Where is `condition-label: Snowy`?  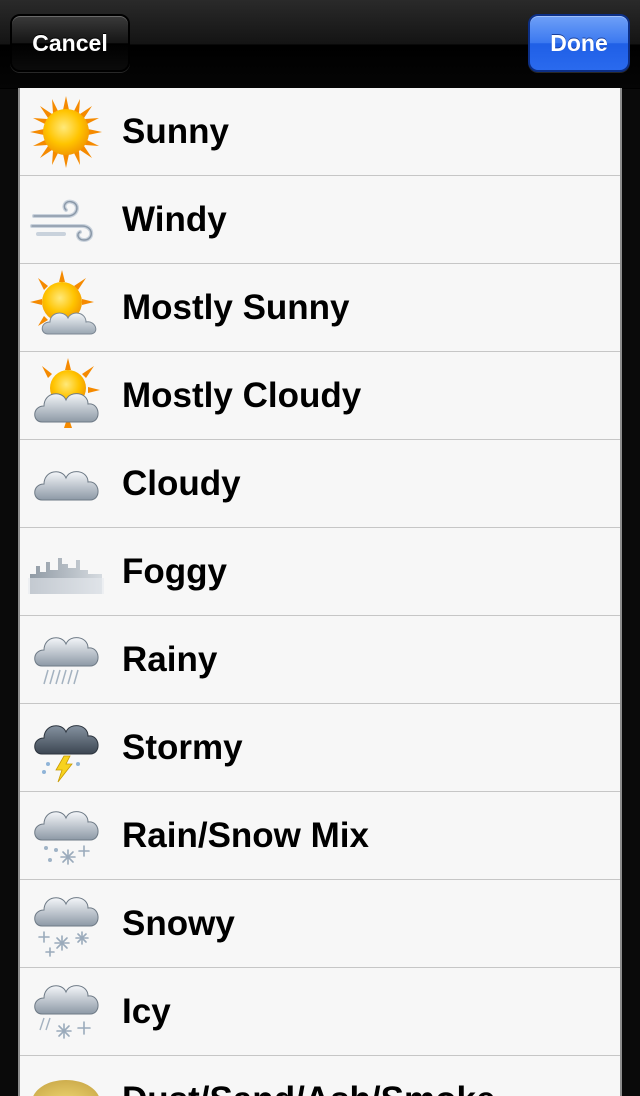
condition-label: Snowy is located at coordinates (178, 923).